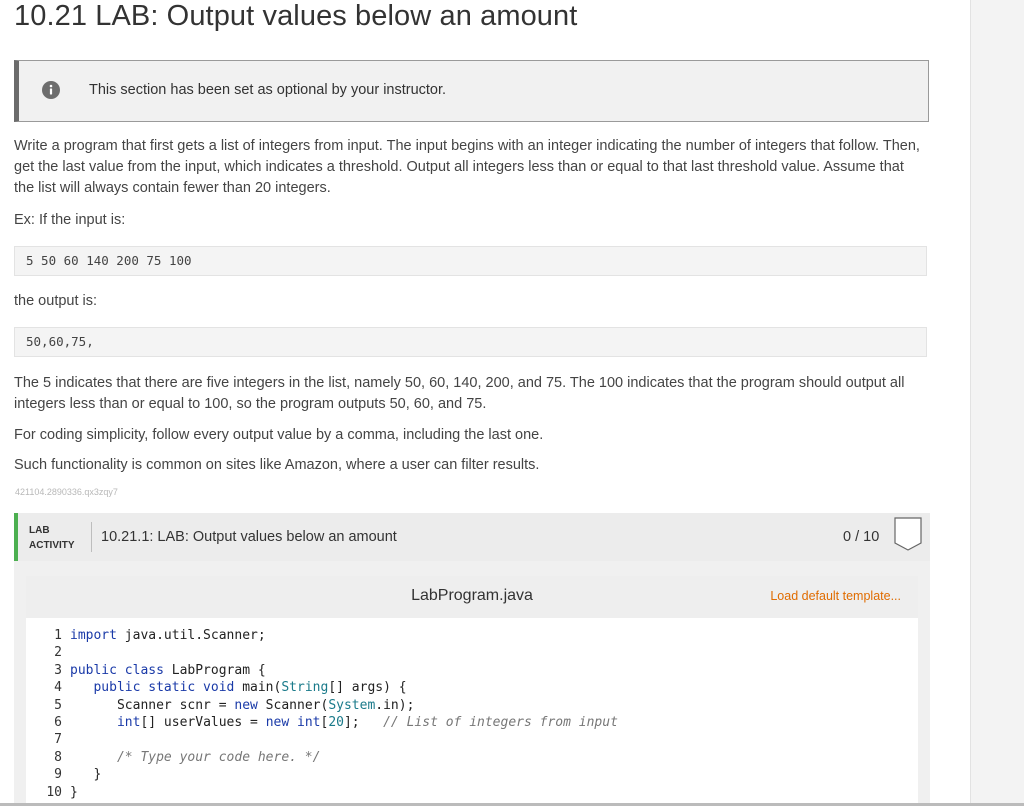 The image size is (1024, 806). I want to click on code-token: int, so click(128, 722).